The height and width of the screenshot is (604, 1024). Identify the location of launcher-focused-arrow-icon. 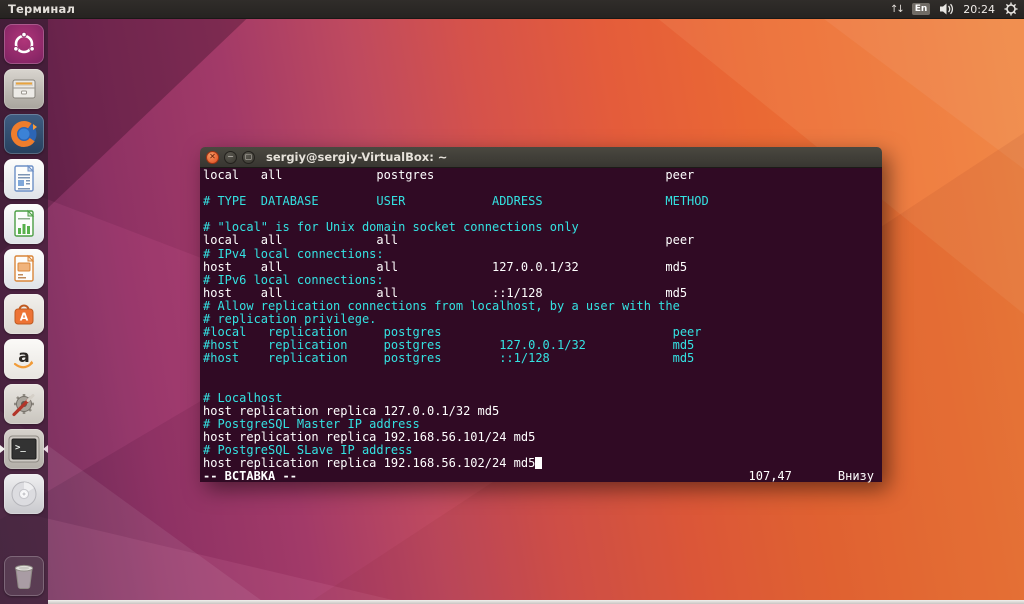
(45, 448).